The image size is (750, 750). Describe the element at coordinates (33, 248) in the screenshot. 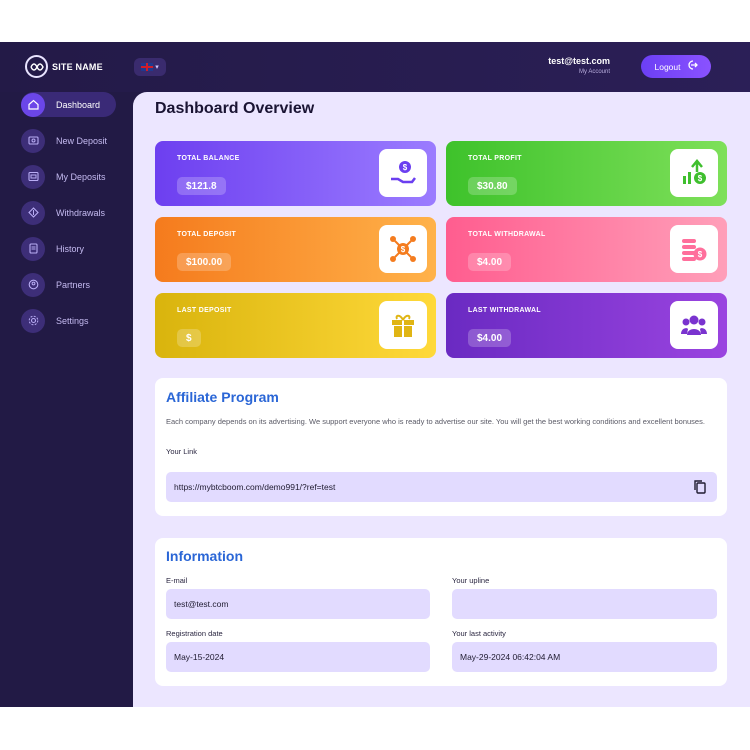

I see `history-icon` at that location.